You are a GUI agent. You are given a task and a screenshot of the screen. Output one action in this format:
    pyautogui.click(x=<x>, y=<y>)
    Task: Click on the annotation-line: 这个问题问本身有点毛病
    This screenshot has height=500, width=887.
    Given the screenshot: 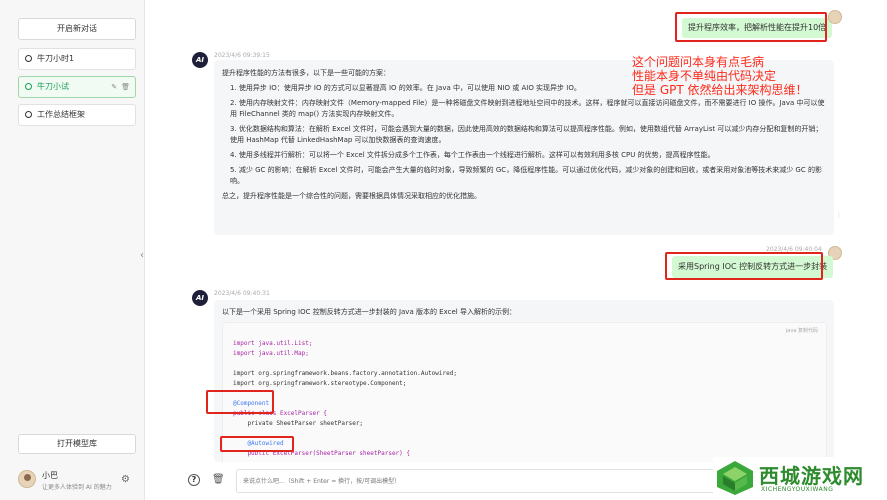 What is the action you would take?
    pyautogui.click(x=698, y=62)
    